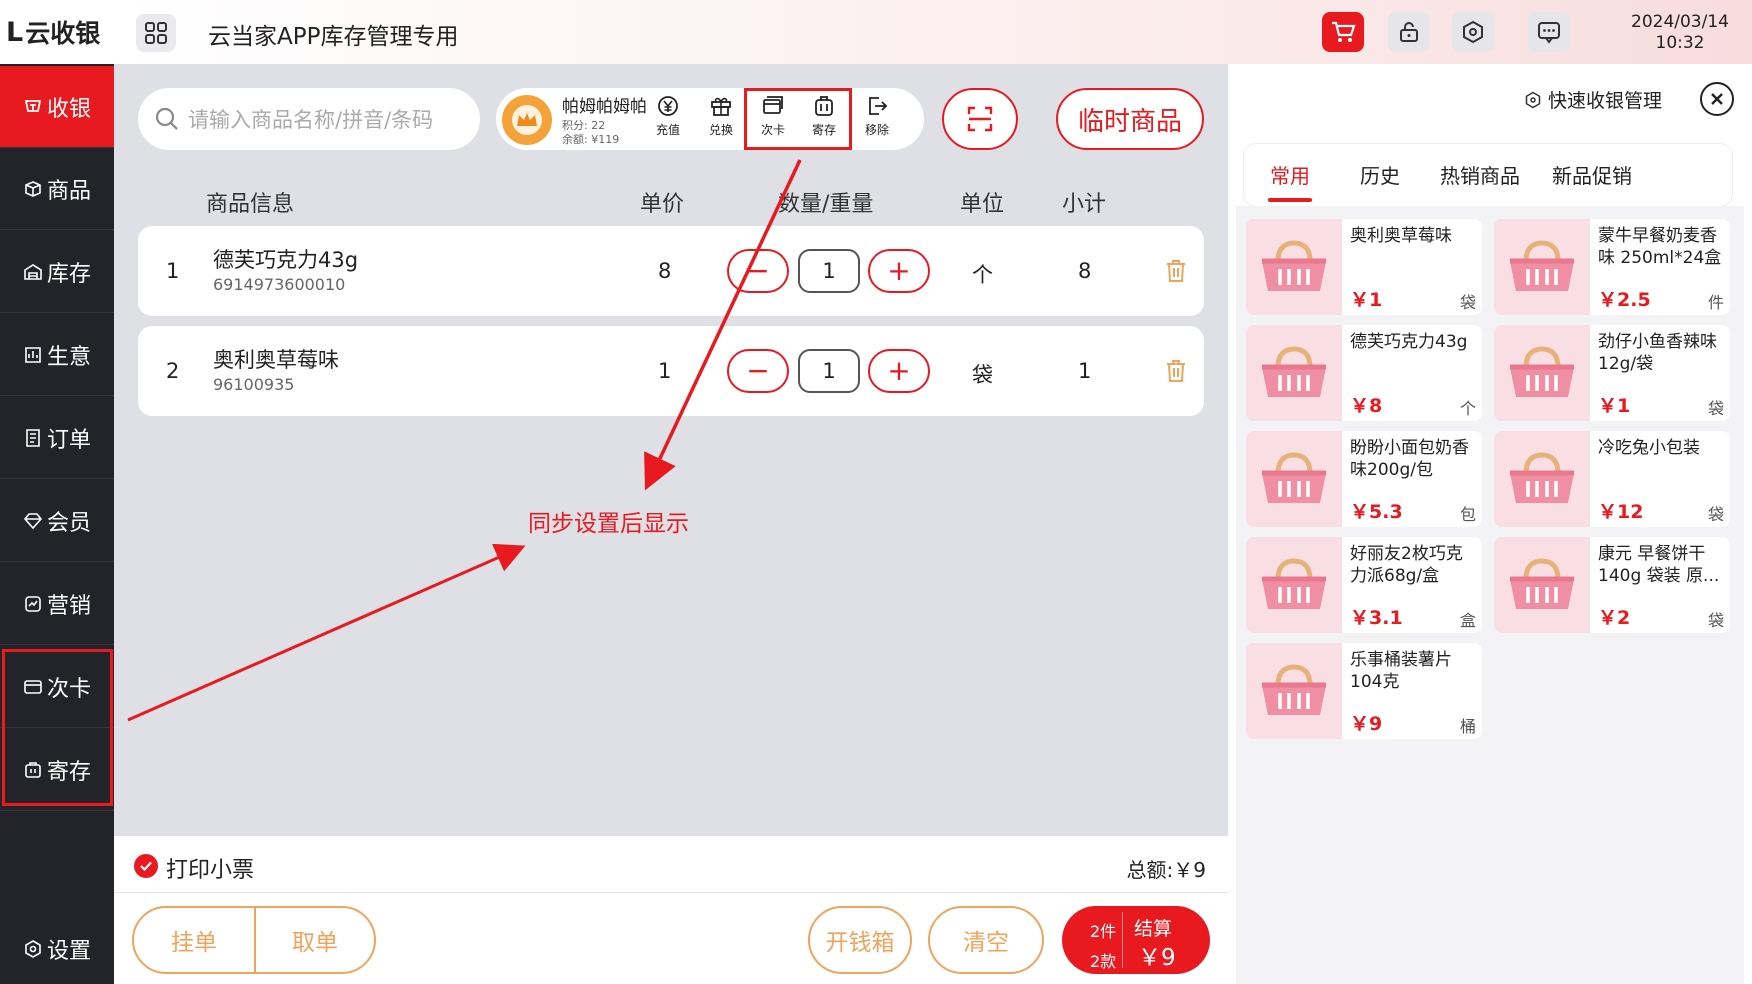 The height and width of the screenshot is (984, 1752). I want to click on member-action-label: 充值, so click(667, 130).